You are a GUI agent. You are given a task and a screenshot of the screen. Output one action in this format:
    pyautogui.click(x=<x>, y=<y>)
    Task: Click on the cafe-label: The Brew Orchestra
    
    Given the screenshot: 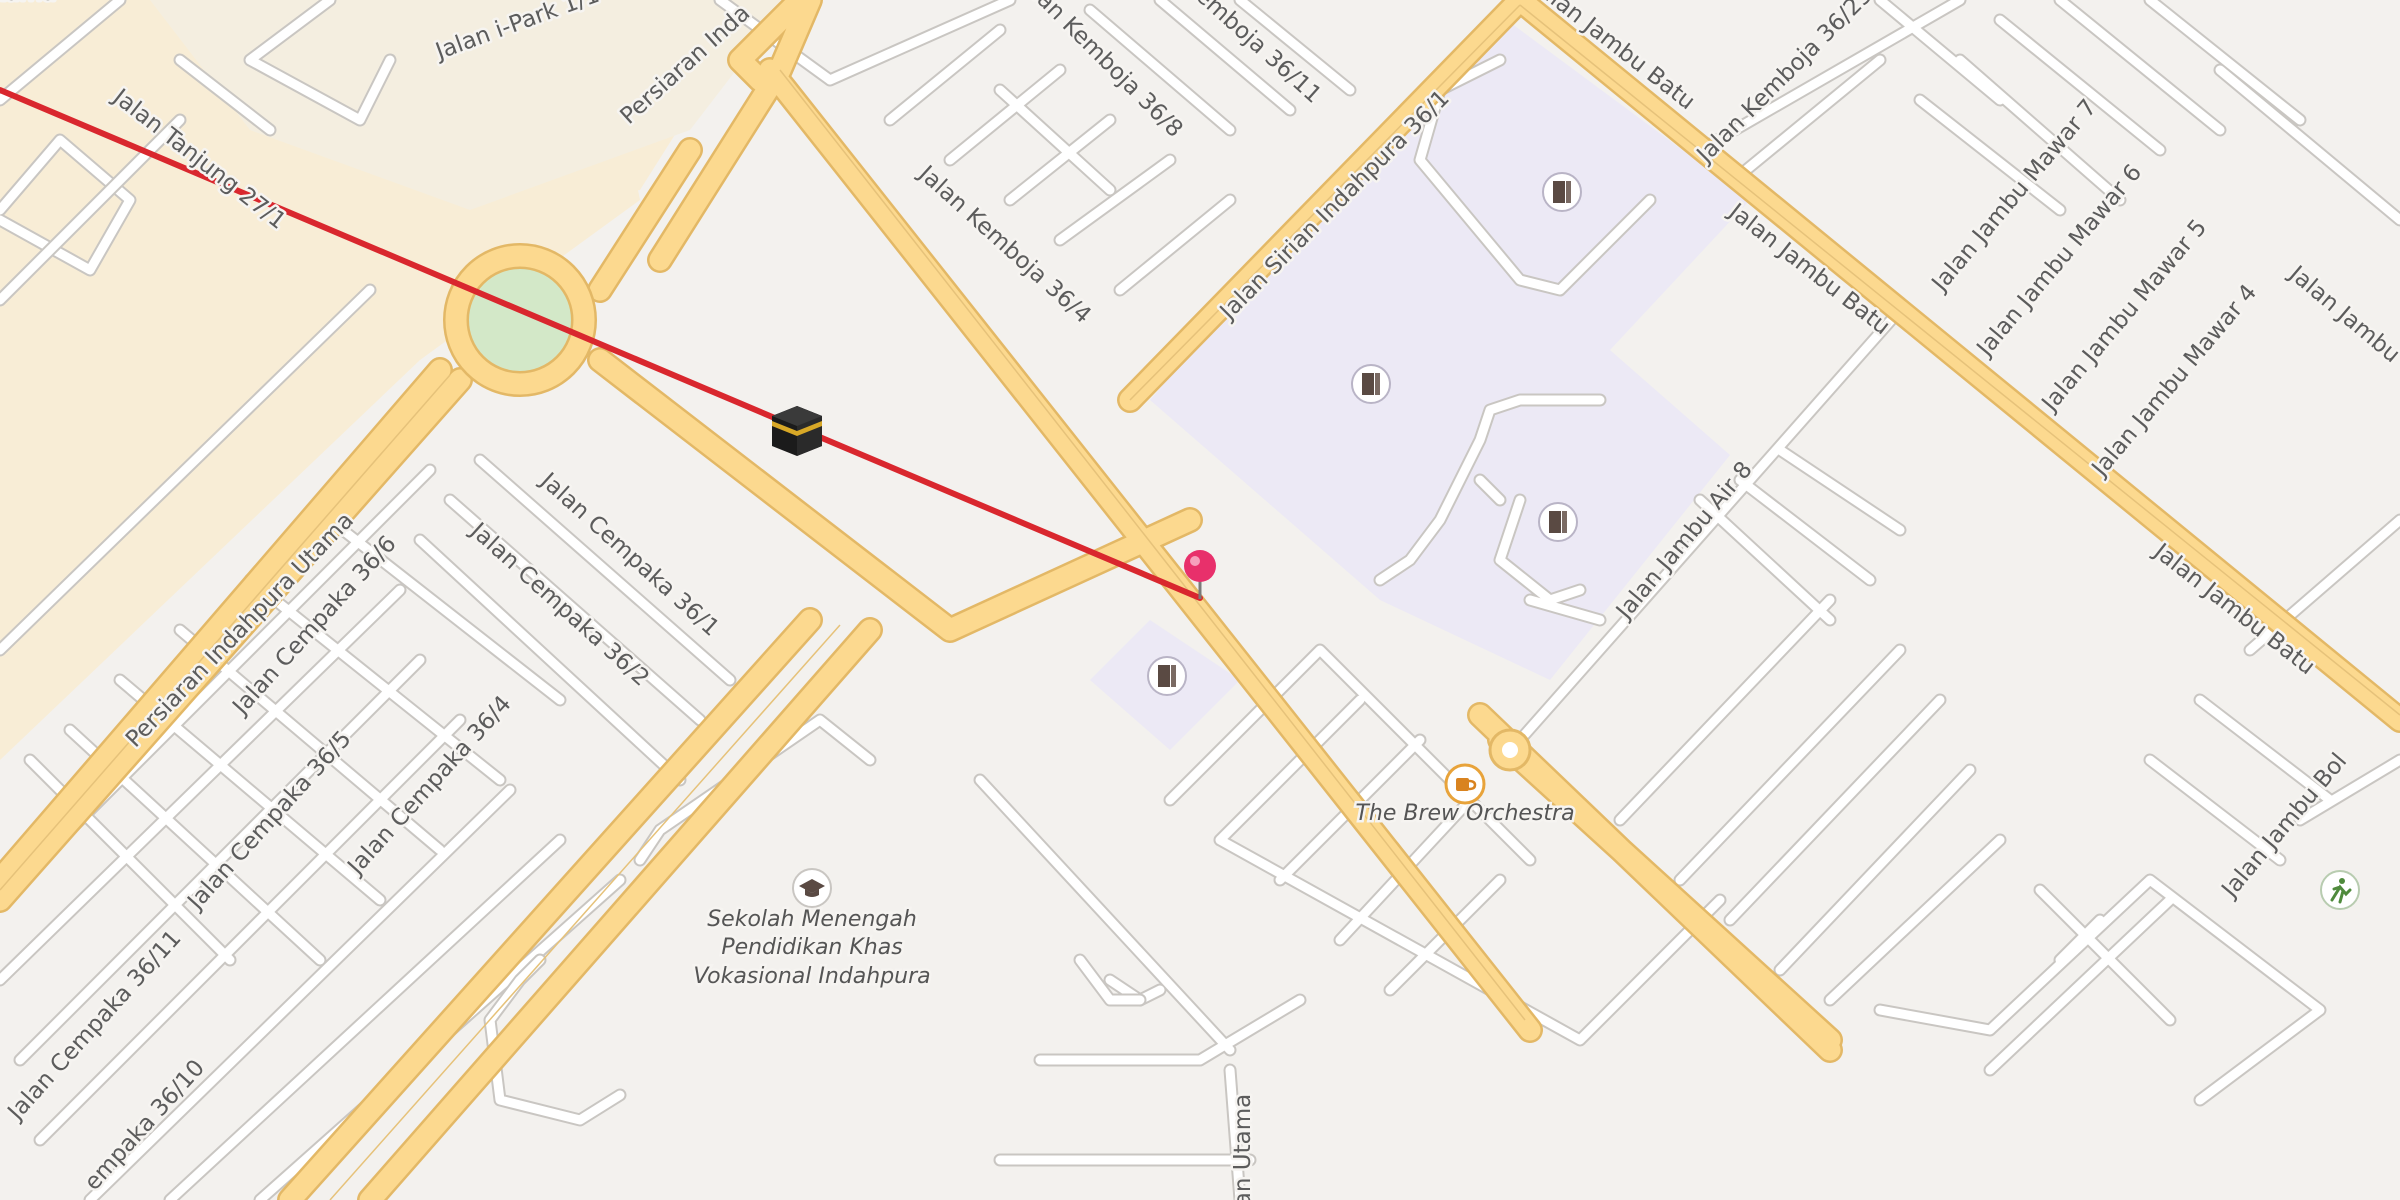 What is the action you would take?
    pyautogui.click(x=1464, y=813)
    